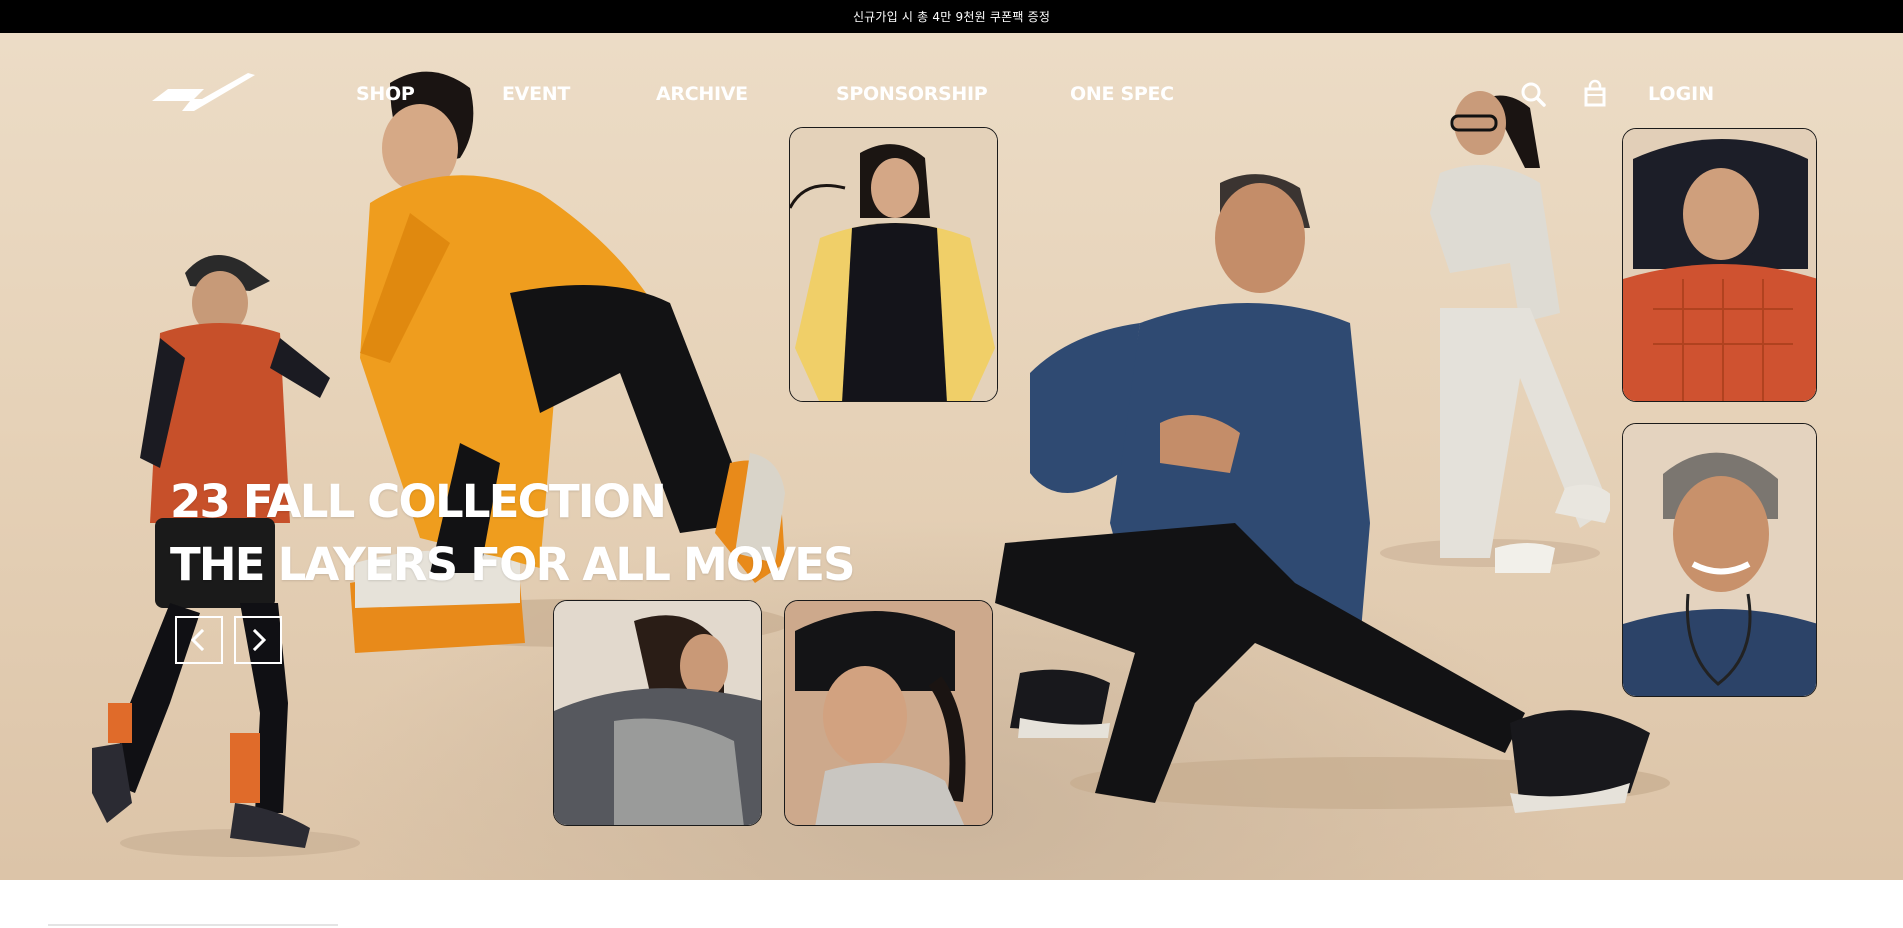 Image resolution: width=1903 pixels, height=928 pixels. I want to click on announcement-bar: 신규가입 시 총 4만 9천원 쿠폰팩 증정, so click(951, 16).